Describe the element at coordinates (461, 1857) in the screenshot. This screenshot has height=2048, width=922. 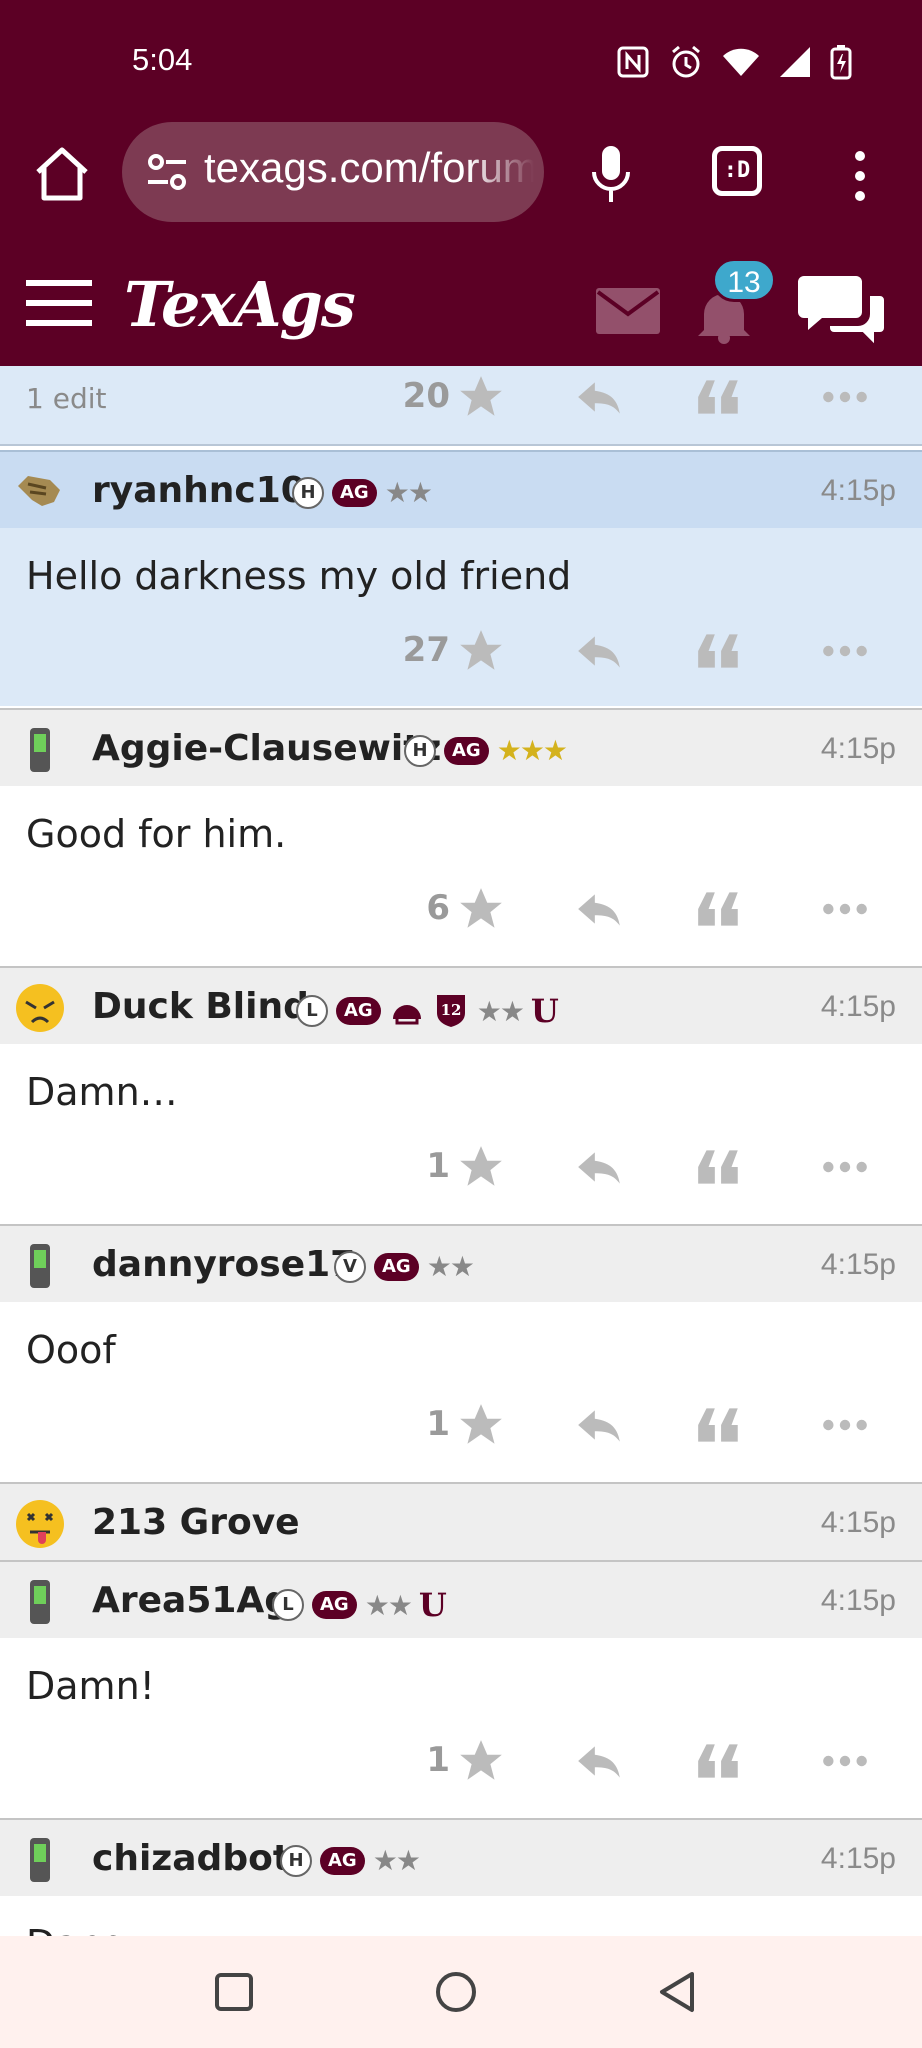
I see `post-header: chizadbot H AG ★★ 4:15p` at that location.